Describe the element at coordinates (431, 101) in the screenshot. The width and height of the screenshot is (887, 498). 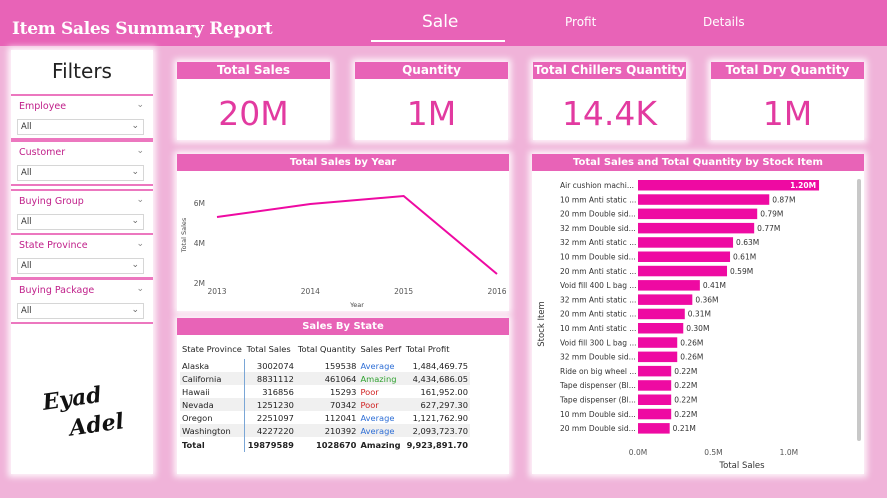
I see `kpi-quantity: Quantity 1M` at that location.